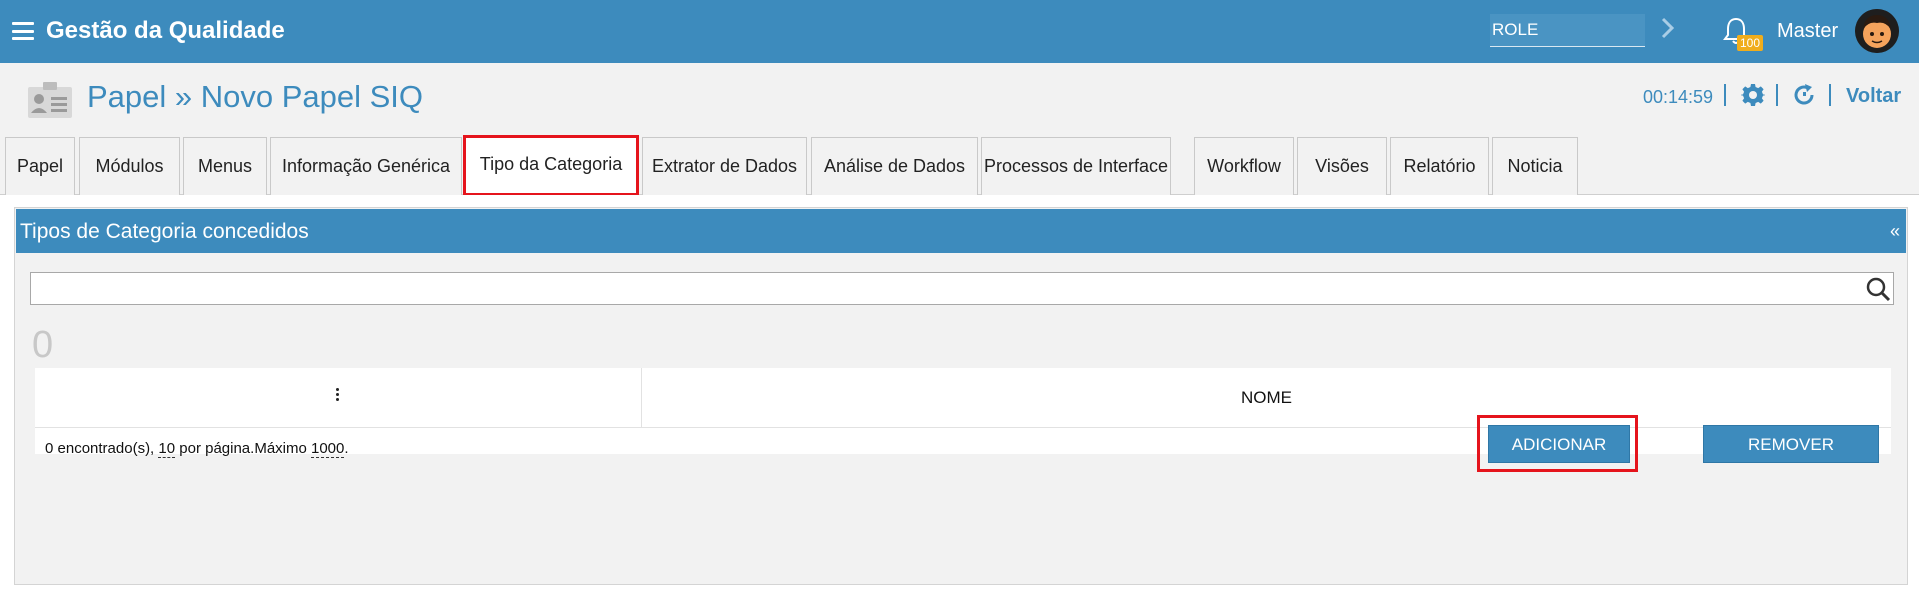  What do you see at coordinates (1439, 166) in the screenshot?
I see `tab-relatorio: Relatório` at bounding box center [1439, 166].